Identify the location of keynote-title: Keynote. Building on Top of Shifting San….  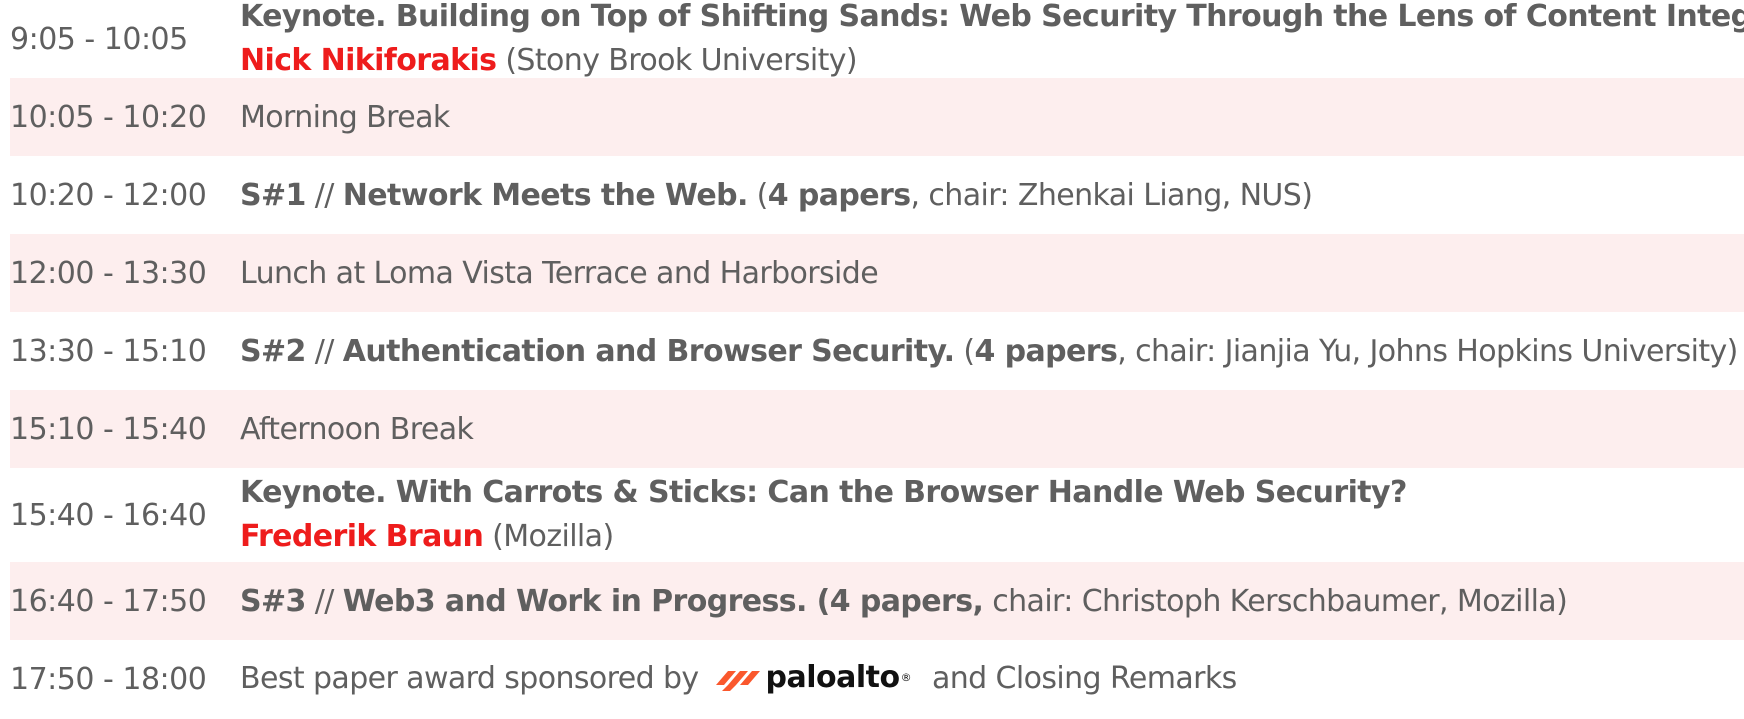
(992, 17).